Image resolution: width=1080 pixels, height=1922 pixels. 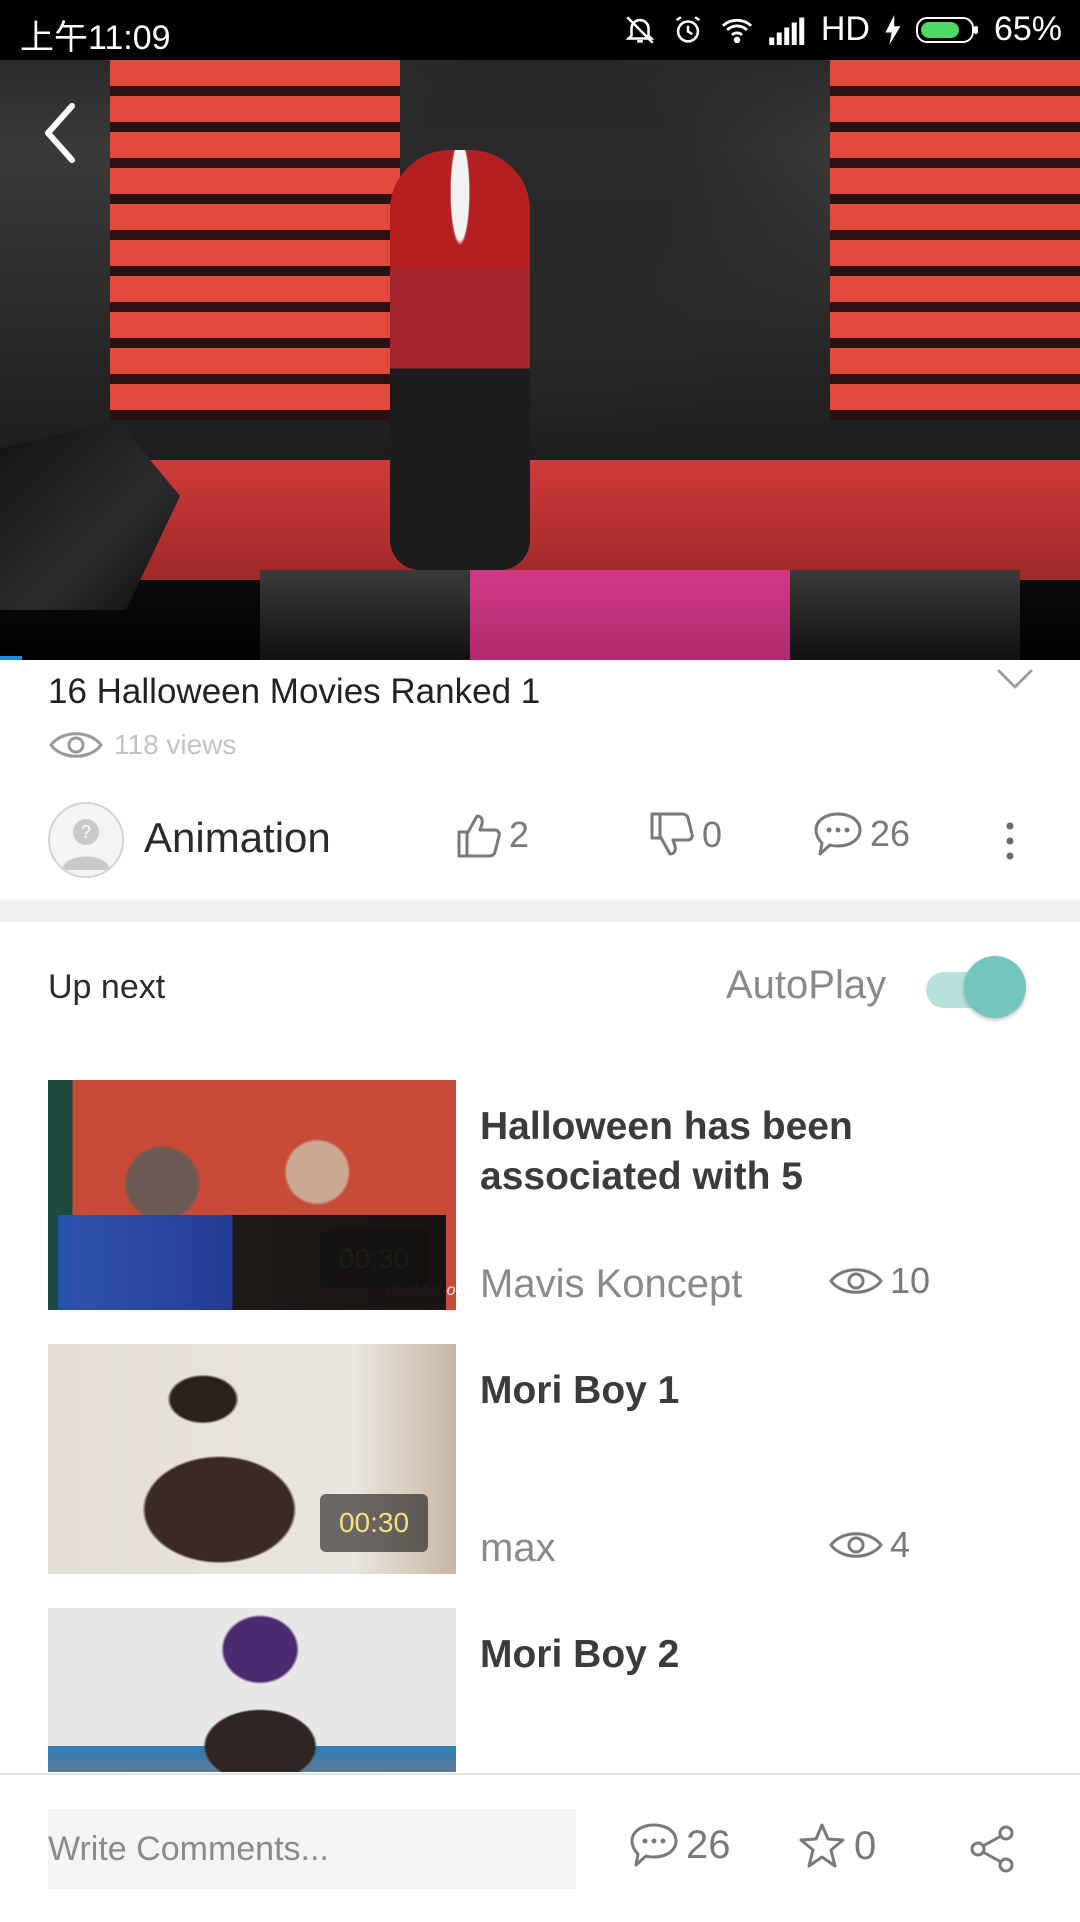 What do you see at coordinates (60, 133) in the screenshot?
I see `chevron-left-icon` at bounding box center [60, 133].